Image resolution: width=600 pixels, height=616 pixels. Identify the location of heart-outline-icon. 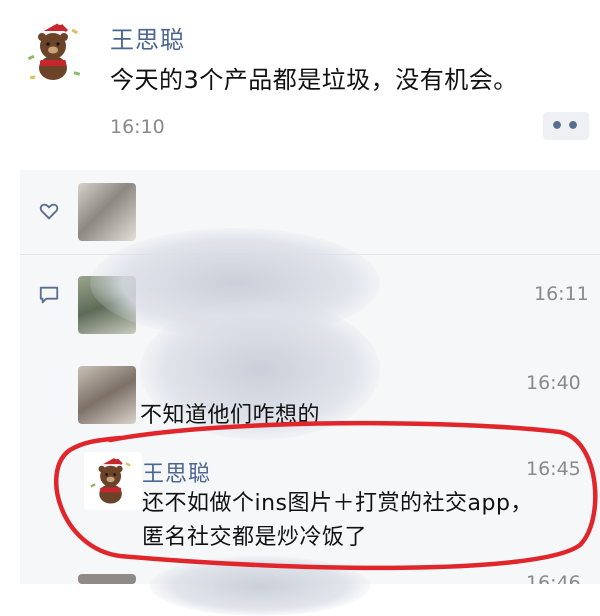
(49, 211).